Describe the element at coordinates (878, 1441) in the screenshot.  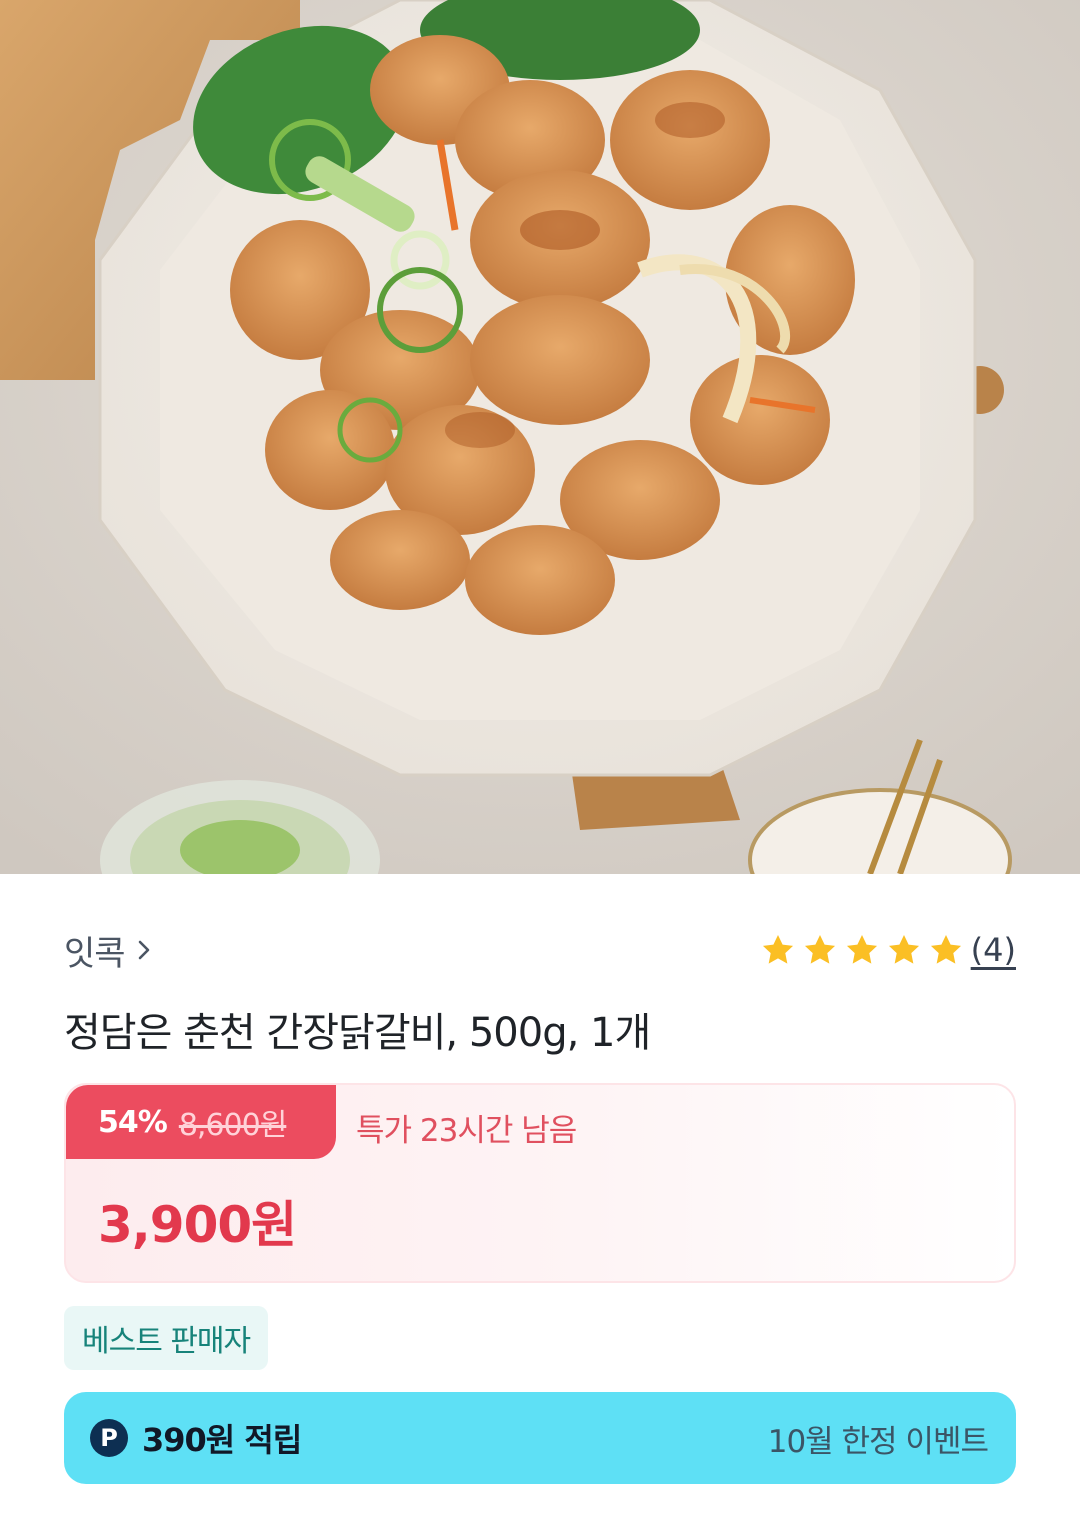
I see `points-event-text: 10월 한정 이벤트` at that location.